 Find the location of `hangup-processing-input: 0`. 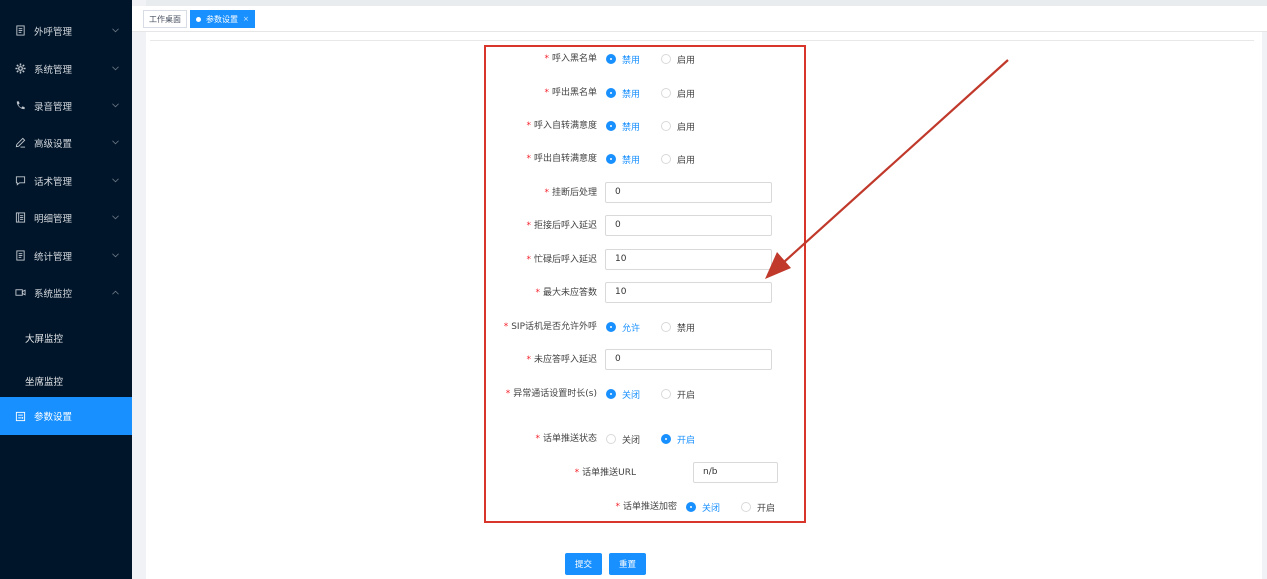

hangup-processing-input: 0 is located at coordinates (688, 192).